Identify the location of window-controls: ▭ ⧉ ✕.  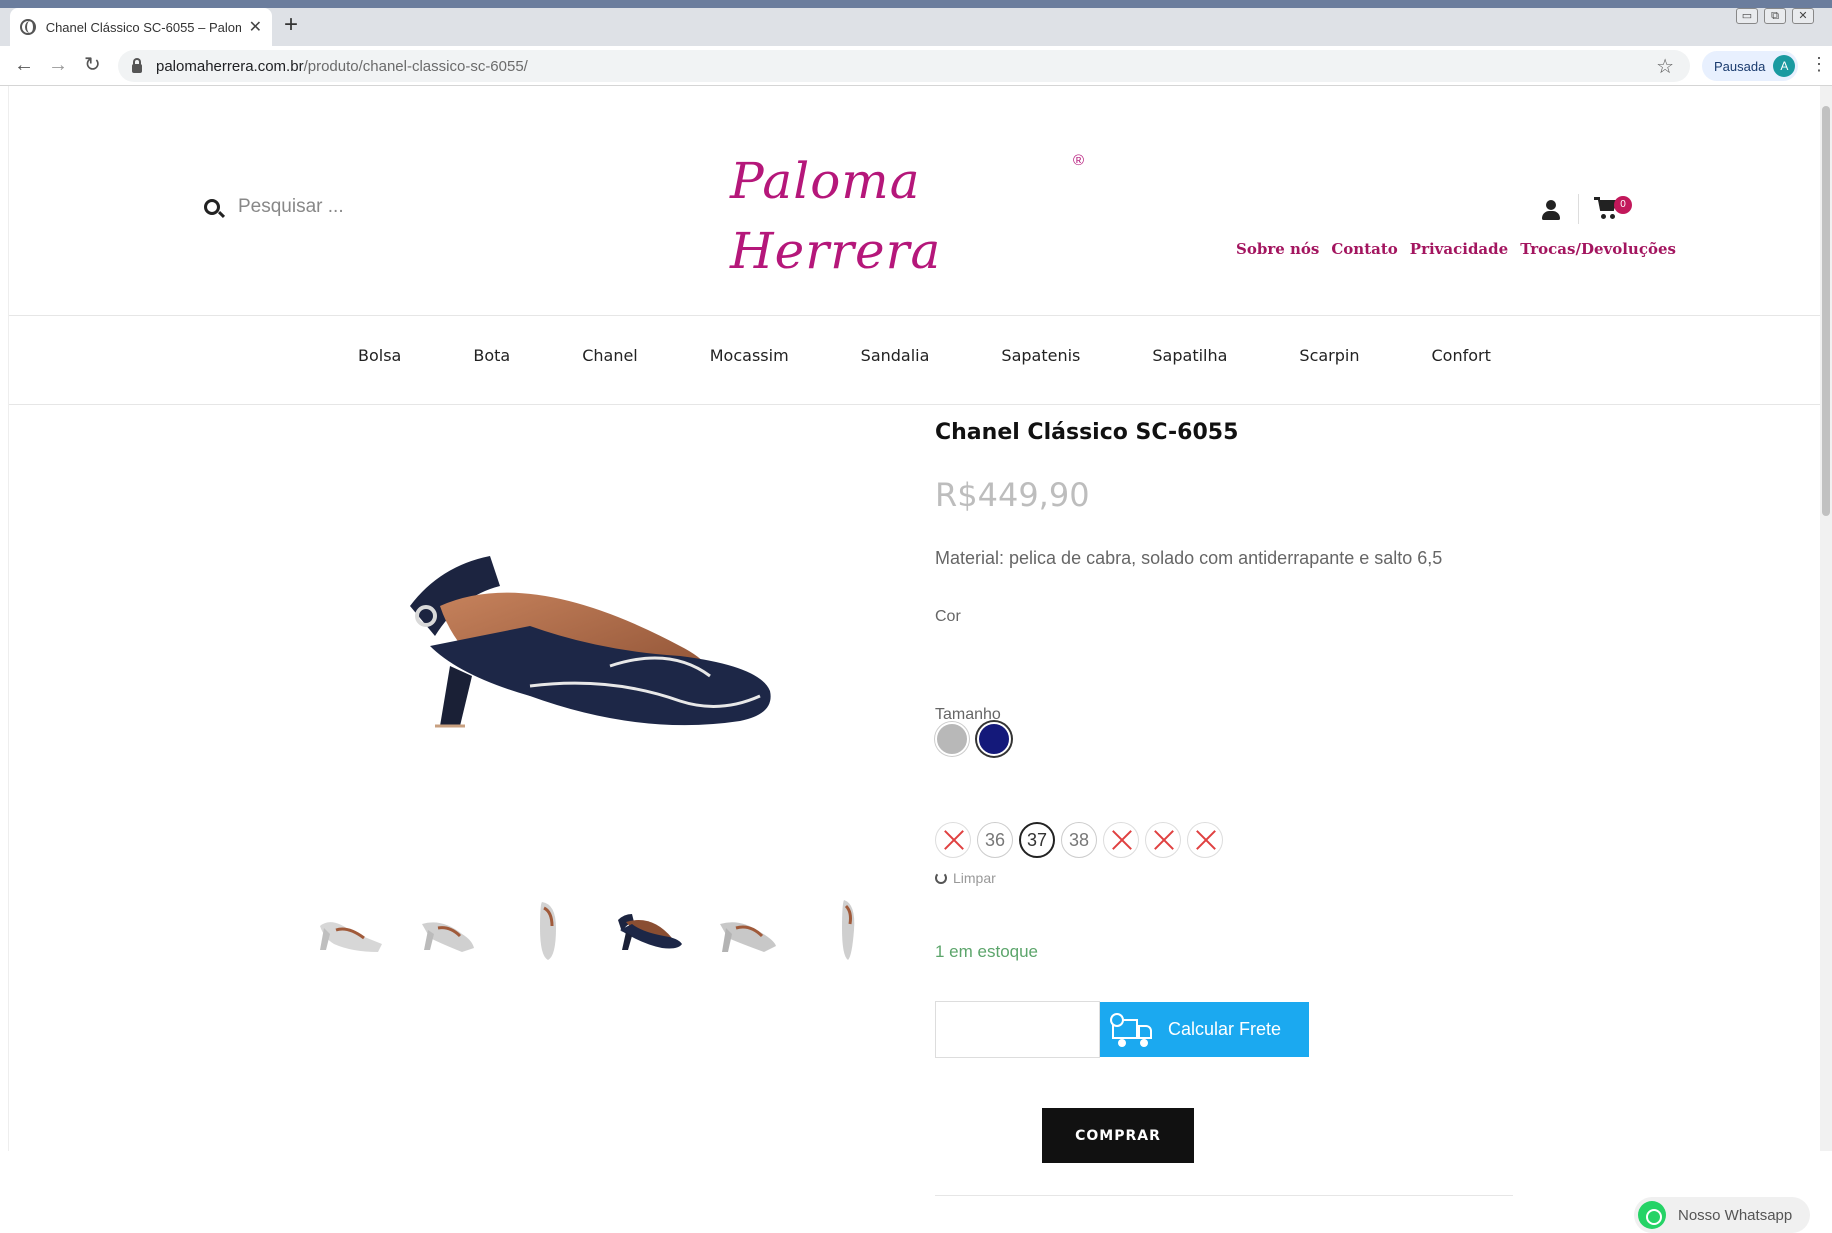
(1775, 16).